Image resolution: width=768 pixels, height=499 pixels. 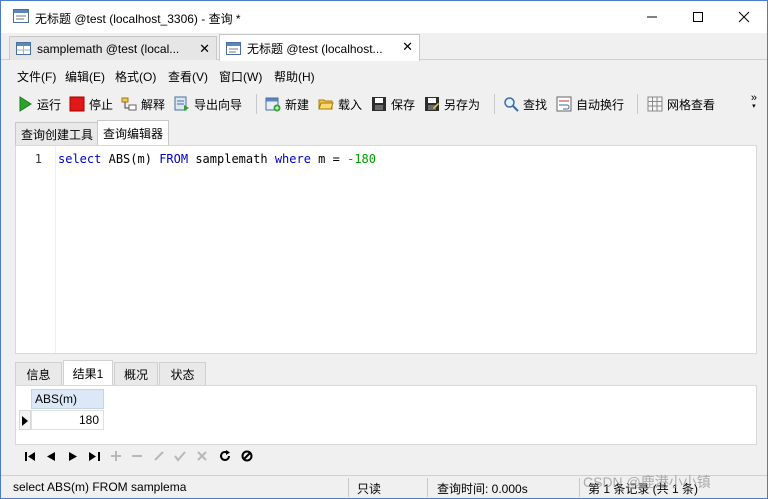 I want to click on menu-format: 格式(O), so click(x=135, y=76).